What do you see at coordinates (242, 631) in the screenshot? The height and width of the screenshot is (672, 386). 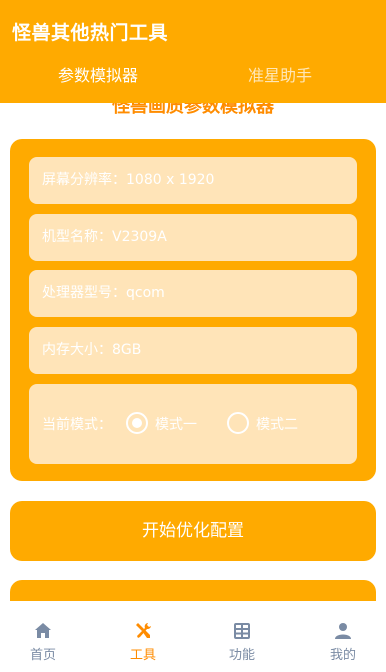 I see `grid-icon` at bounding box center [242, 631].